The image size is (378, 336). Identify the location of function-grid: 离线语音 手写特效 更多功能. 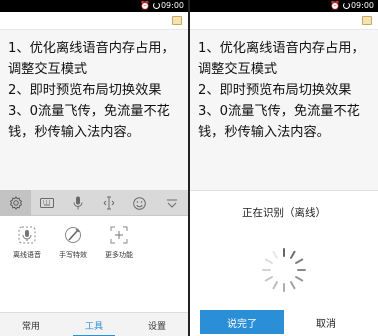
(94, 264).